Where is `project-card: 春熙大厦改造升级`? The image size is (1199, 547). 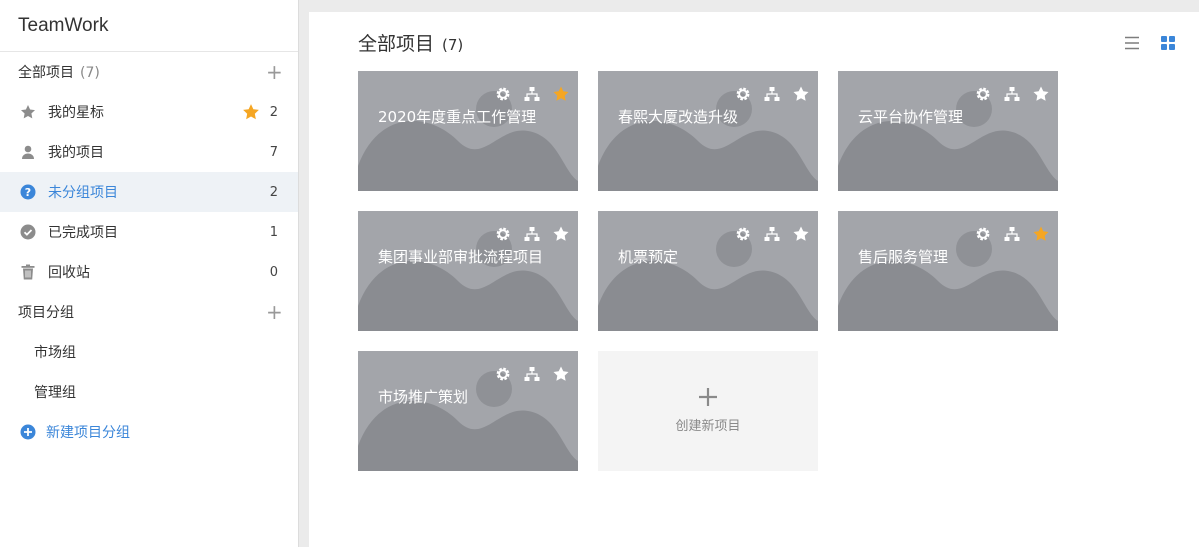 project-card: 春熙大厦改造升级 is located at coordinates (708, 131).